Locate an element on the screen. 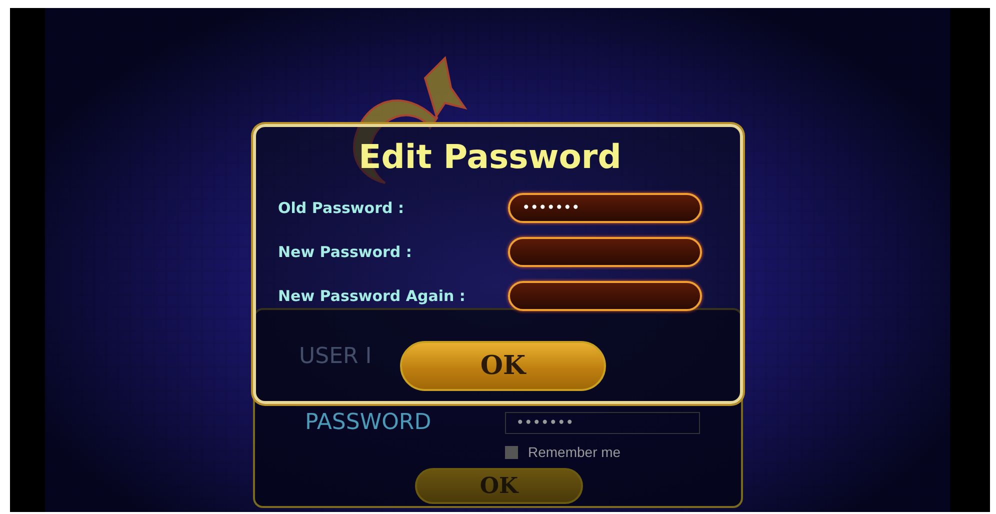 Image resolution: width=996 pixels, height=514 pixels. remember-me-checkbox is located at coordinates (511, 452).